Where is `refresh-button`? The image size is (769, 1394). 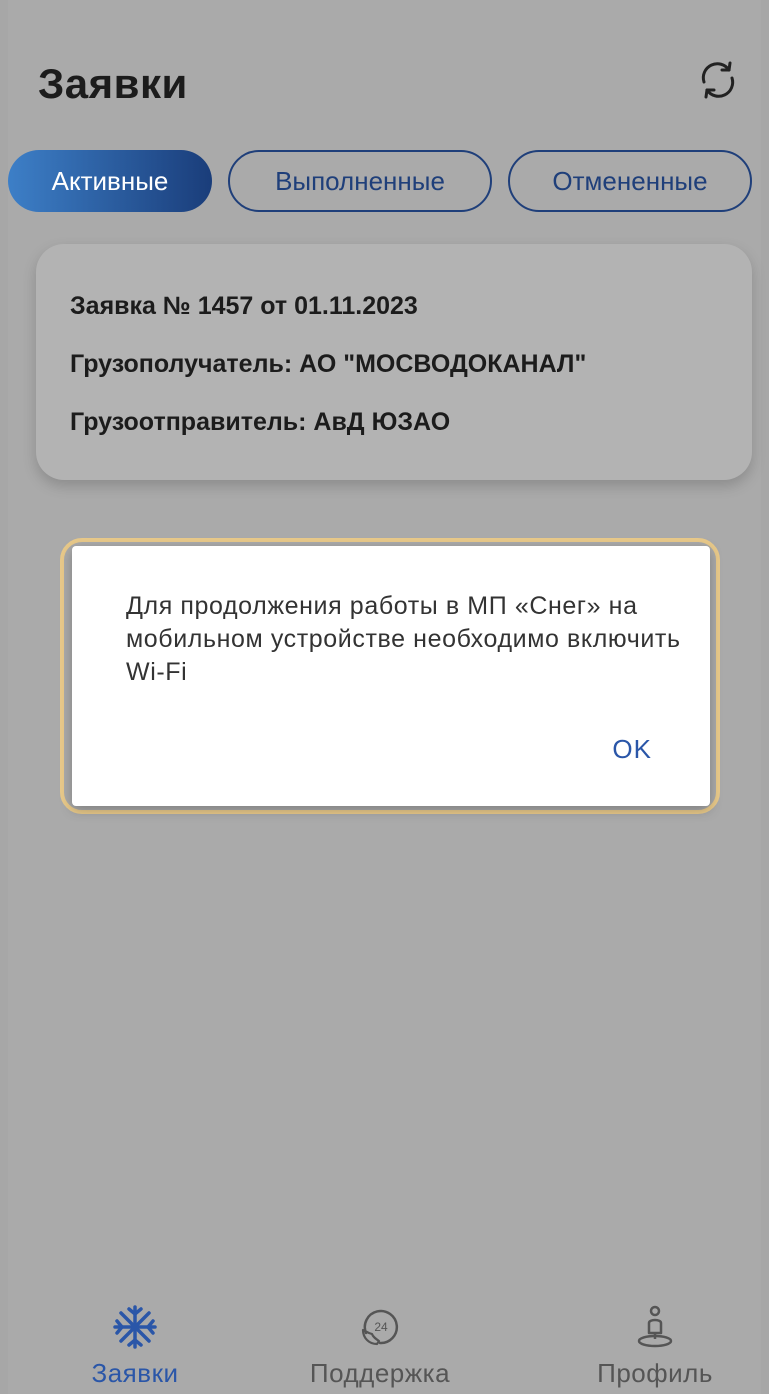
refresh-button is located at coordinates (718, 80).